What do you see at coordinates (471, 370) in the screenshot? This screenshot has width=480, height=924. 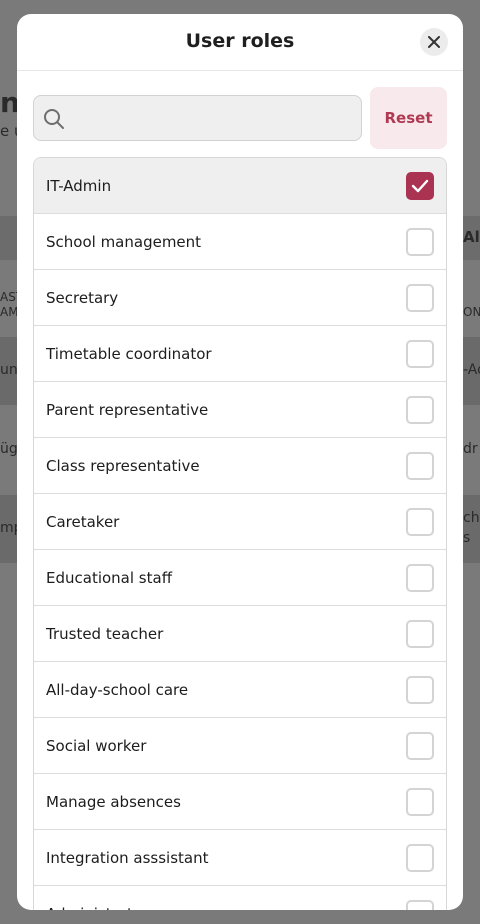 I see `background-text: -Ad` at bounding box center [471, 370].